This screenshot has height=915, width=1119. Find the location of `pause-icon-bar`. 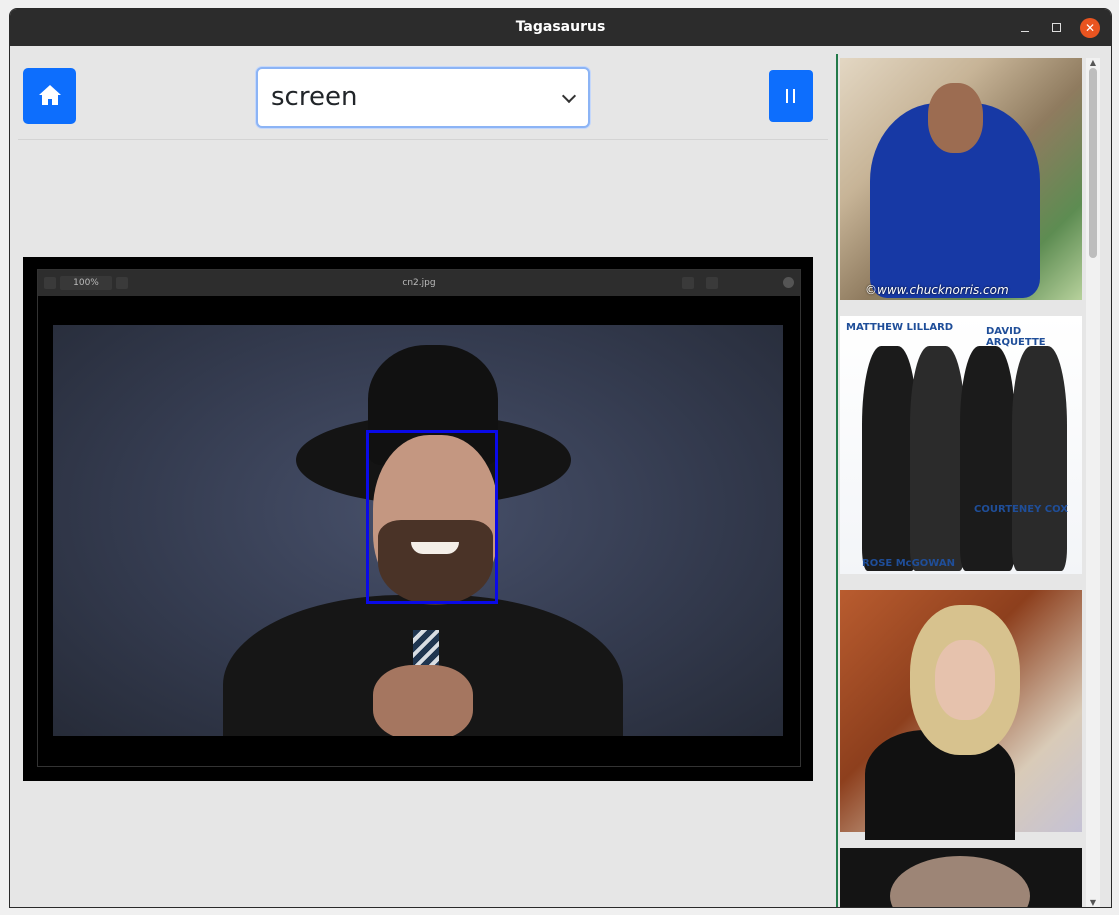

pause-icon-bar is located at coordinates (794, 96).